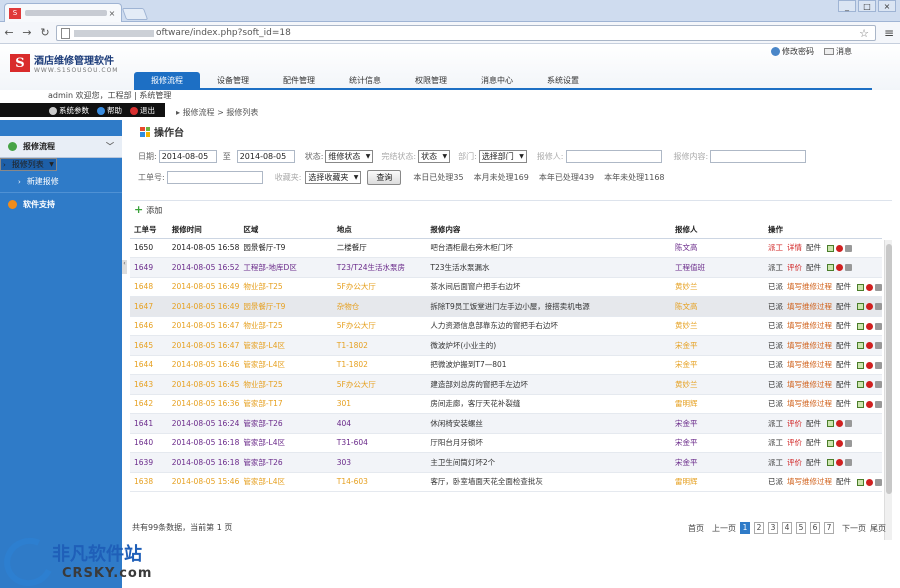 The width and height of the screenshot is (900, 588). What do you see at coordinates (888, 390) in the screenshot?
I see `table-scrollbar` at bounding box center [888, 390].